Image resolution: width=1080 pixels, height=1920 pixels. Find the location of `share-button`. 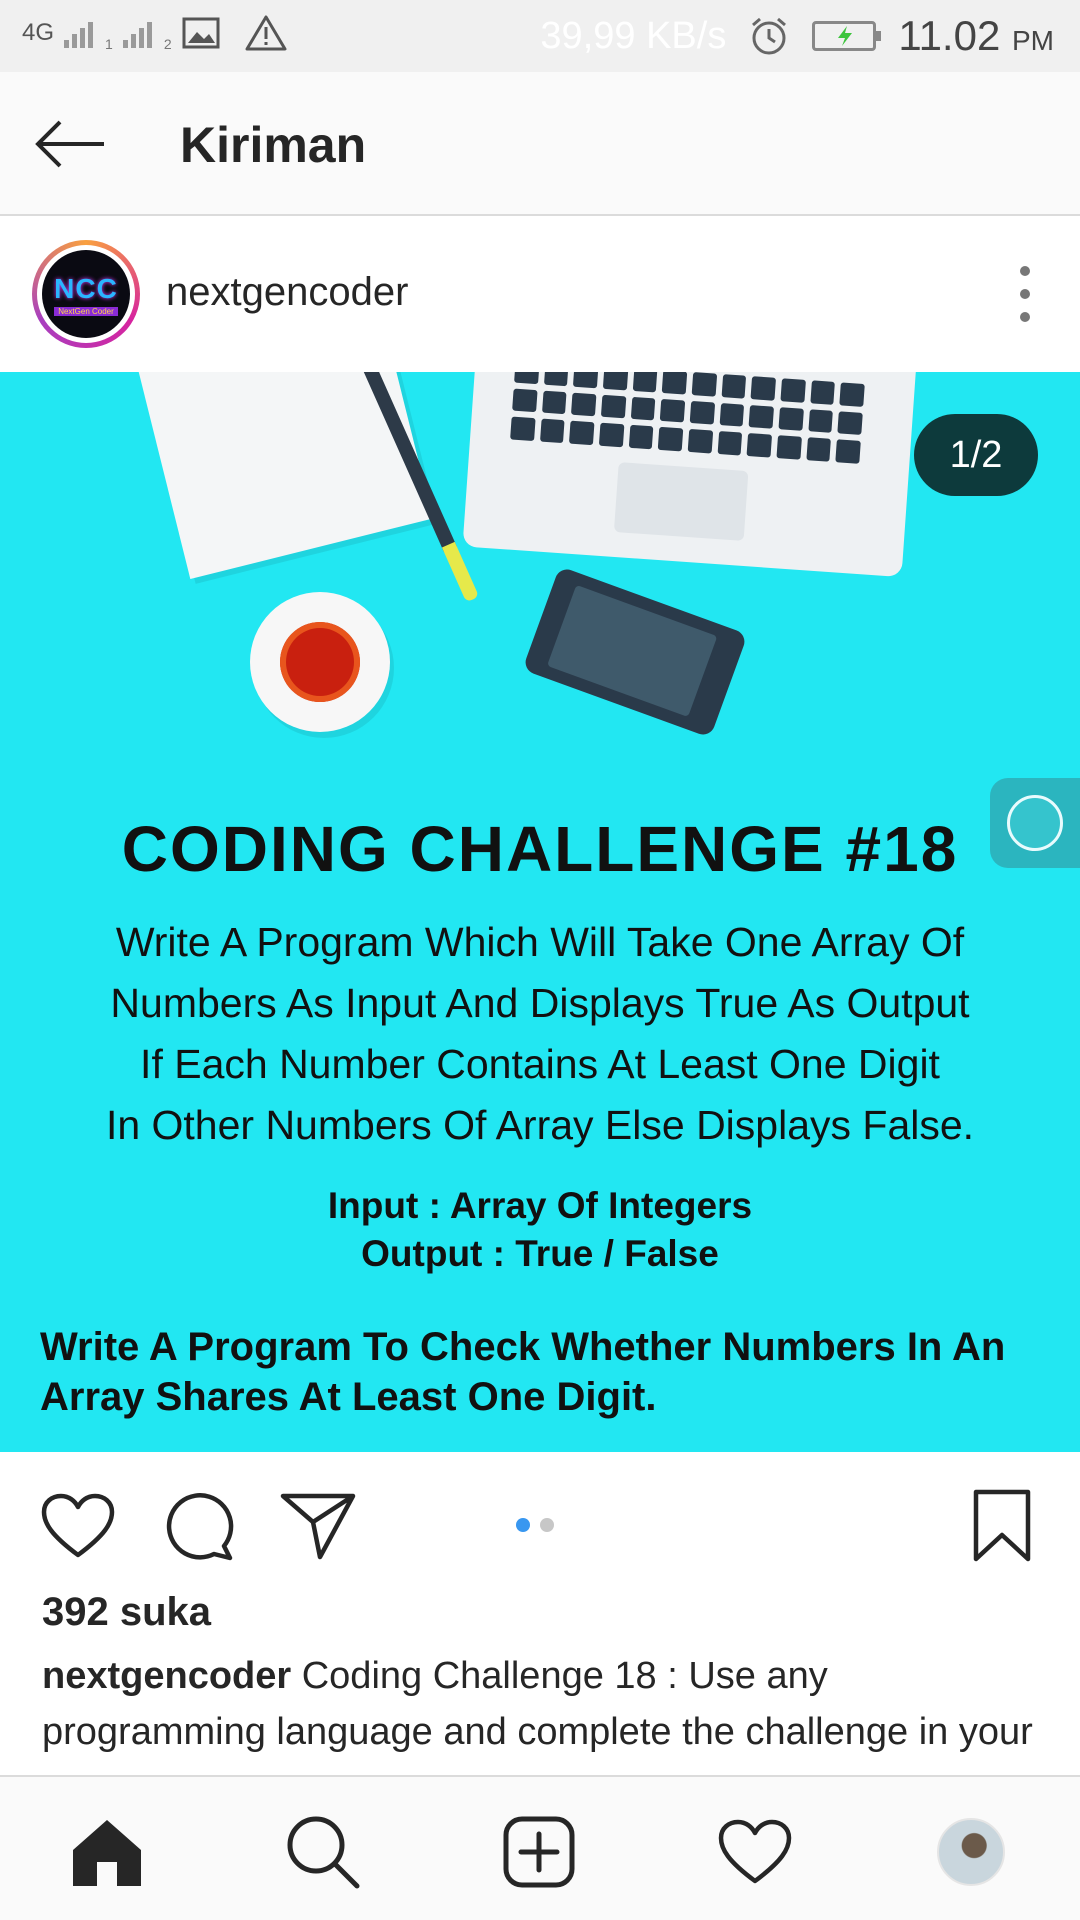

share-button is located at coordinates (318, 1526).